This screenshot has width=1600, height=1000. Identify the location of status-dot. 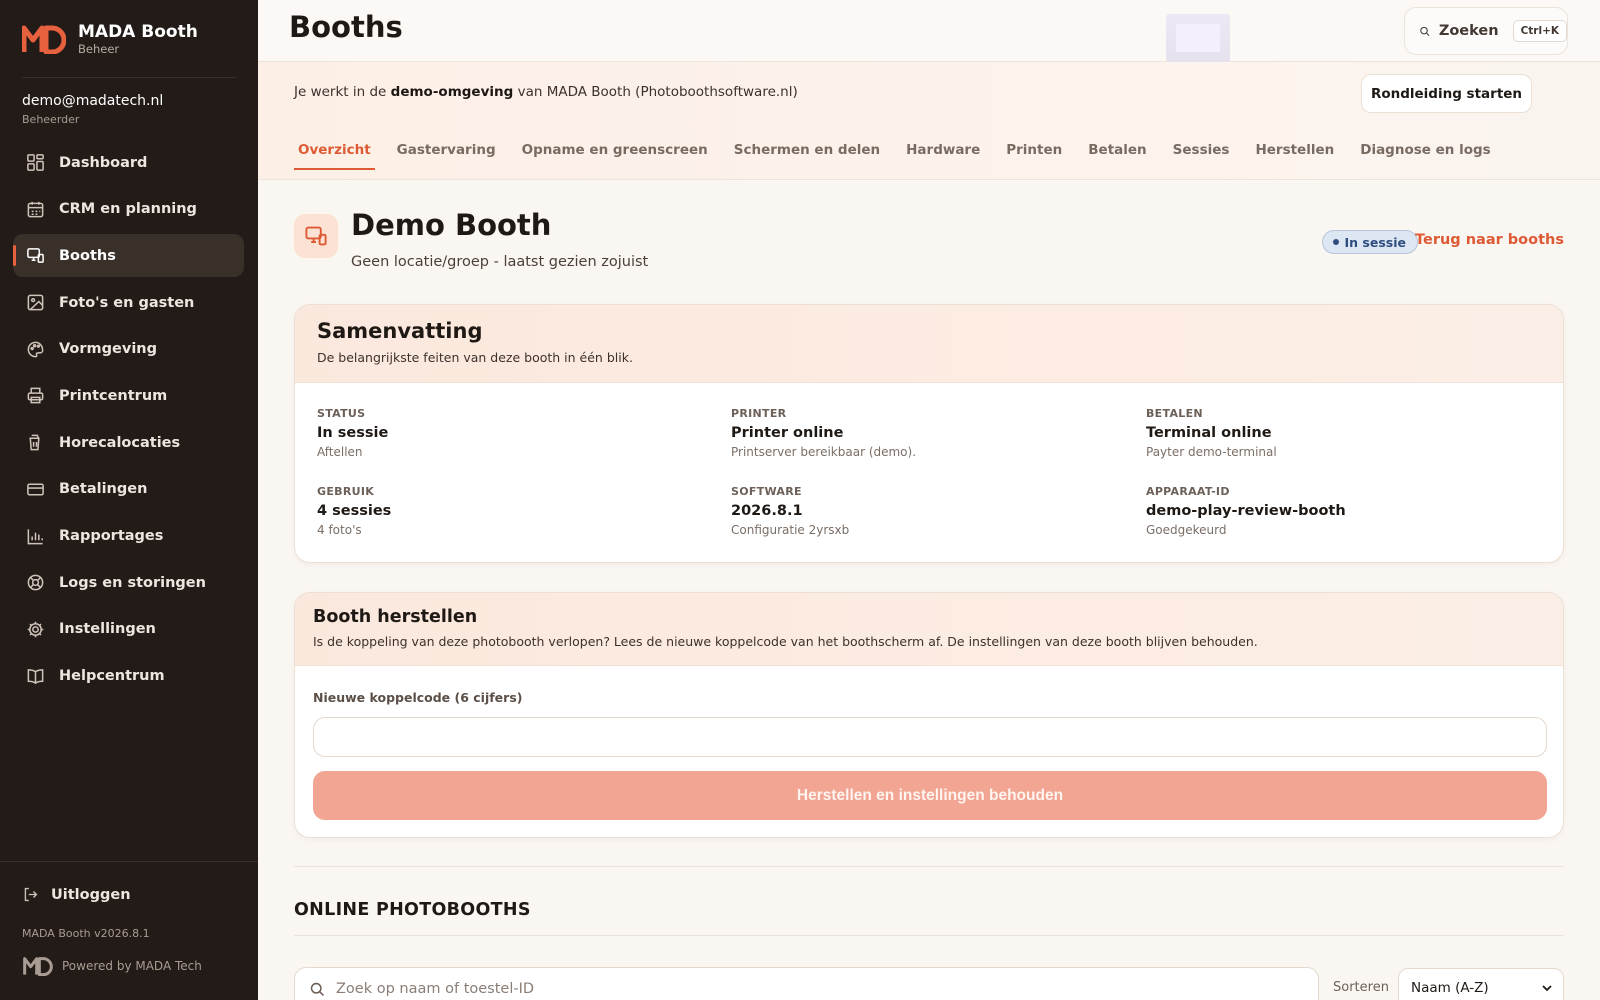
(1335, 242).